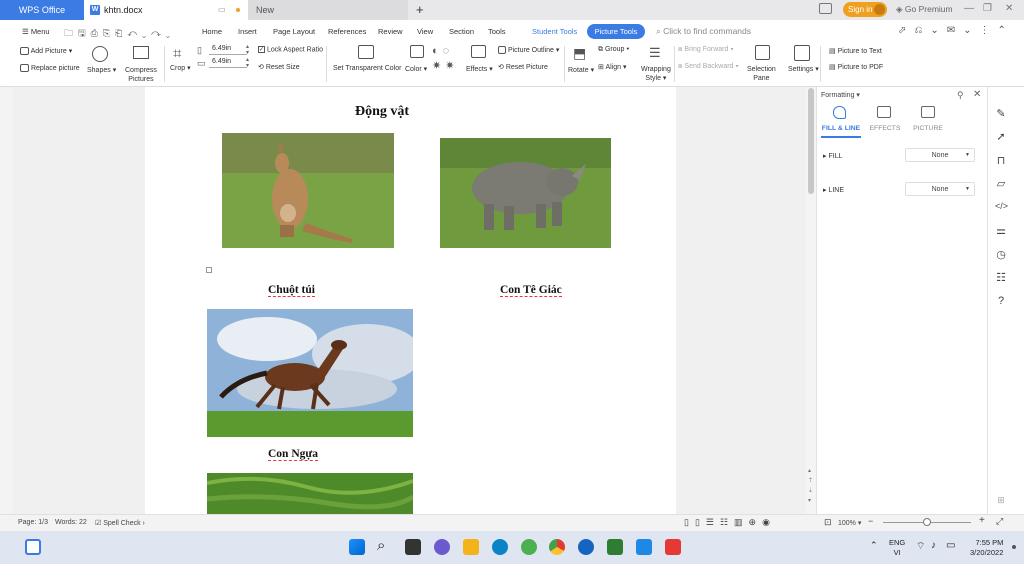  Describe the element at coordinates (586, 547) in the screenshot. I see `zalo-icon` at that location.